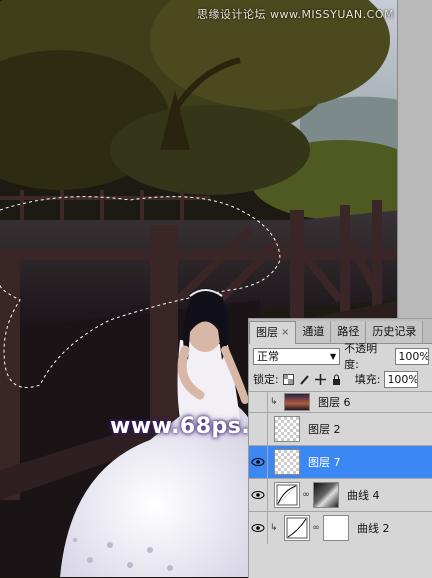 This screenshot has height=578, width=432. I want to click on panel-tabs: 图层 × 通道 路径 历史记录, so click(340, 331).